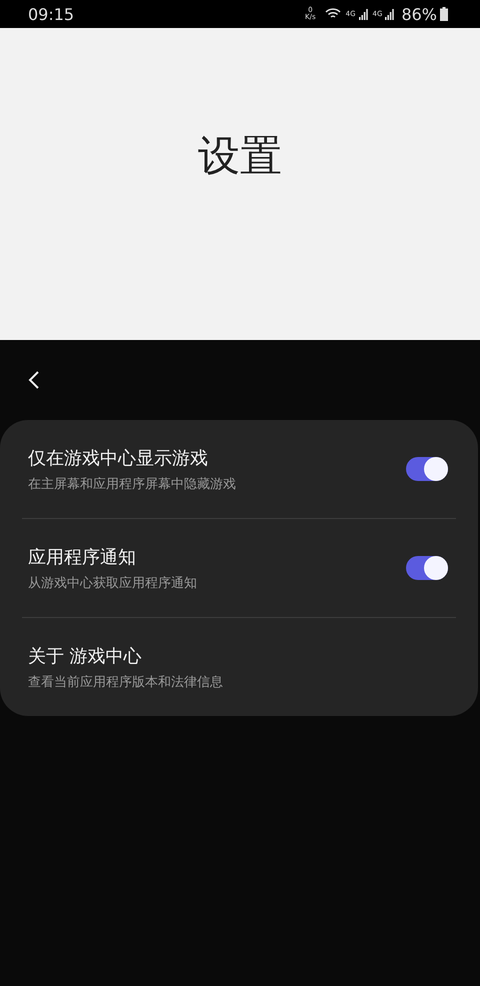 The height and width of the screenshot is (986, 480). Describe the element at coordinates (419, 14) in the screenshot. I see `battery-percent: 86%` at that location.